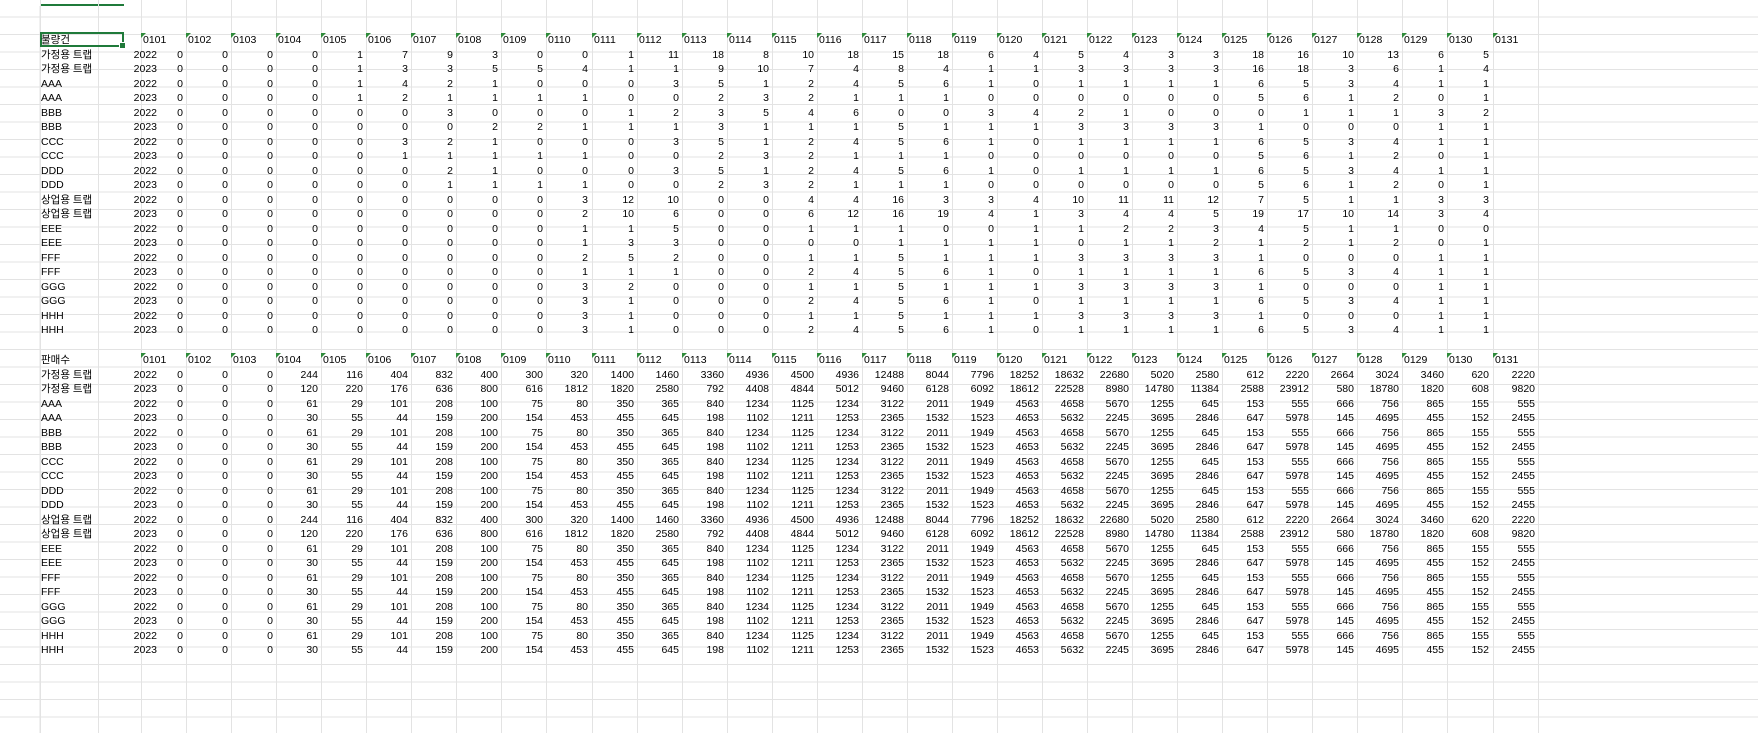  What do you see at coordinates (1333, 404) in the screenshot?
I see `data-cell: 666` at bounding box center [1333, 404].